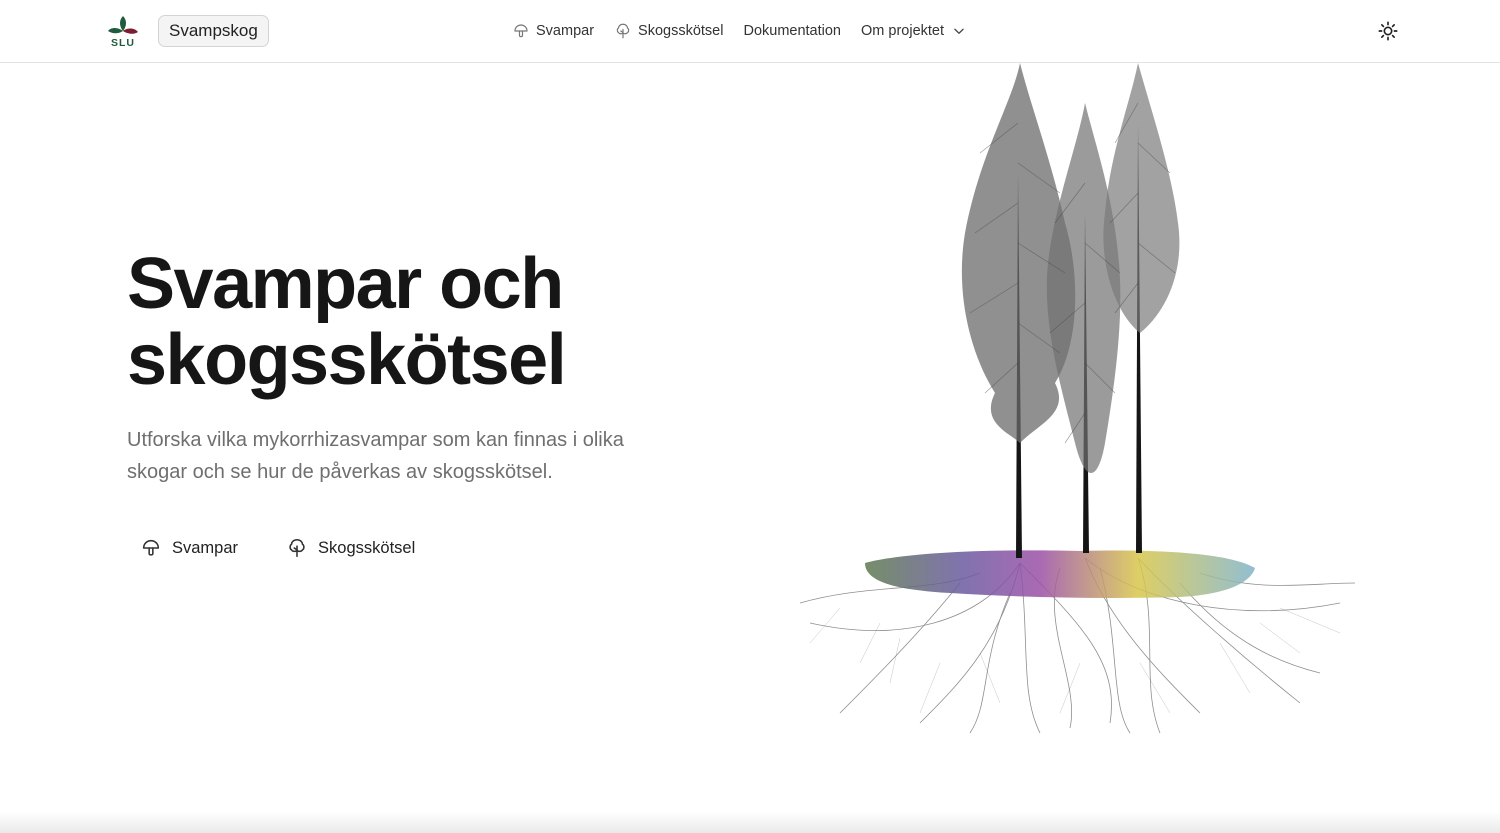 The height and width of the screenshot is (833, 1500). Describe the element at coordinates (205, 547) in the screenshot. I see `svampar-button-label: Svampar` at that location.